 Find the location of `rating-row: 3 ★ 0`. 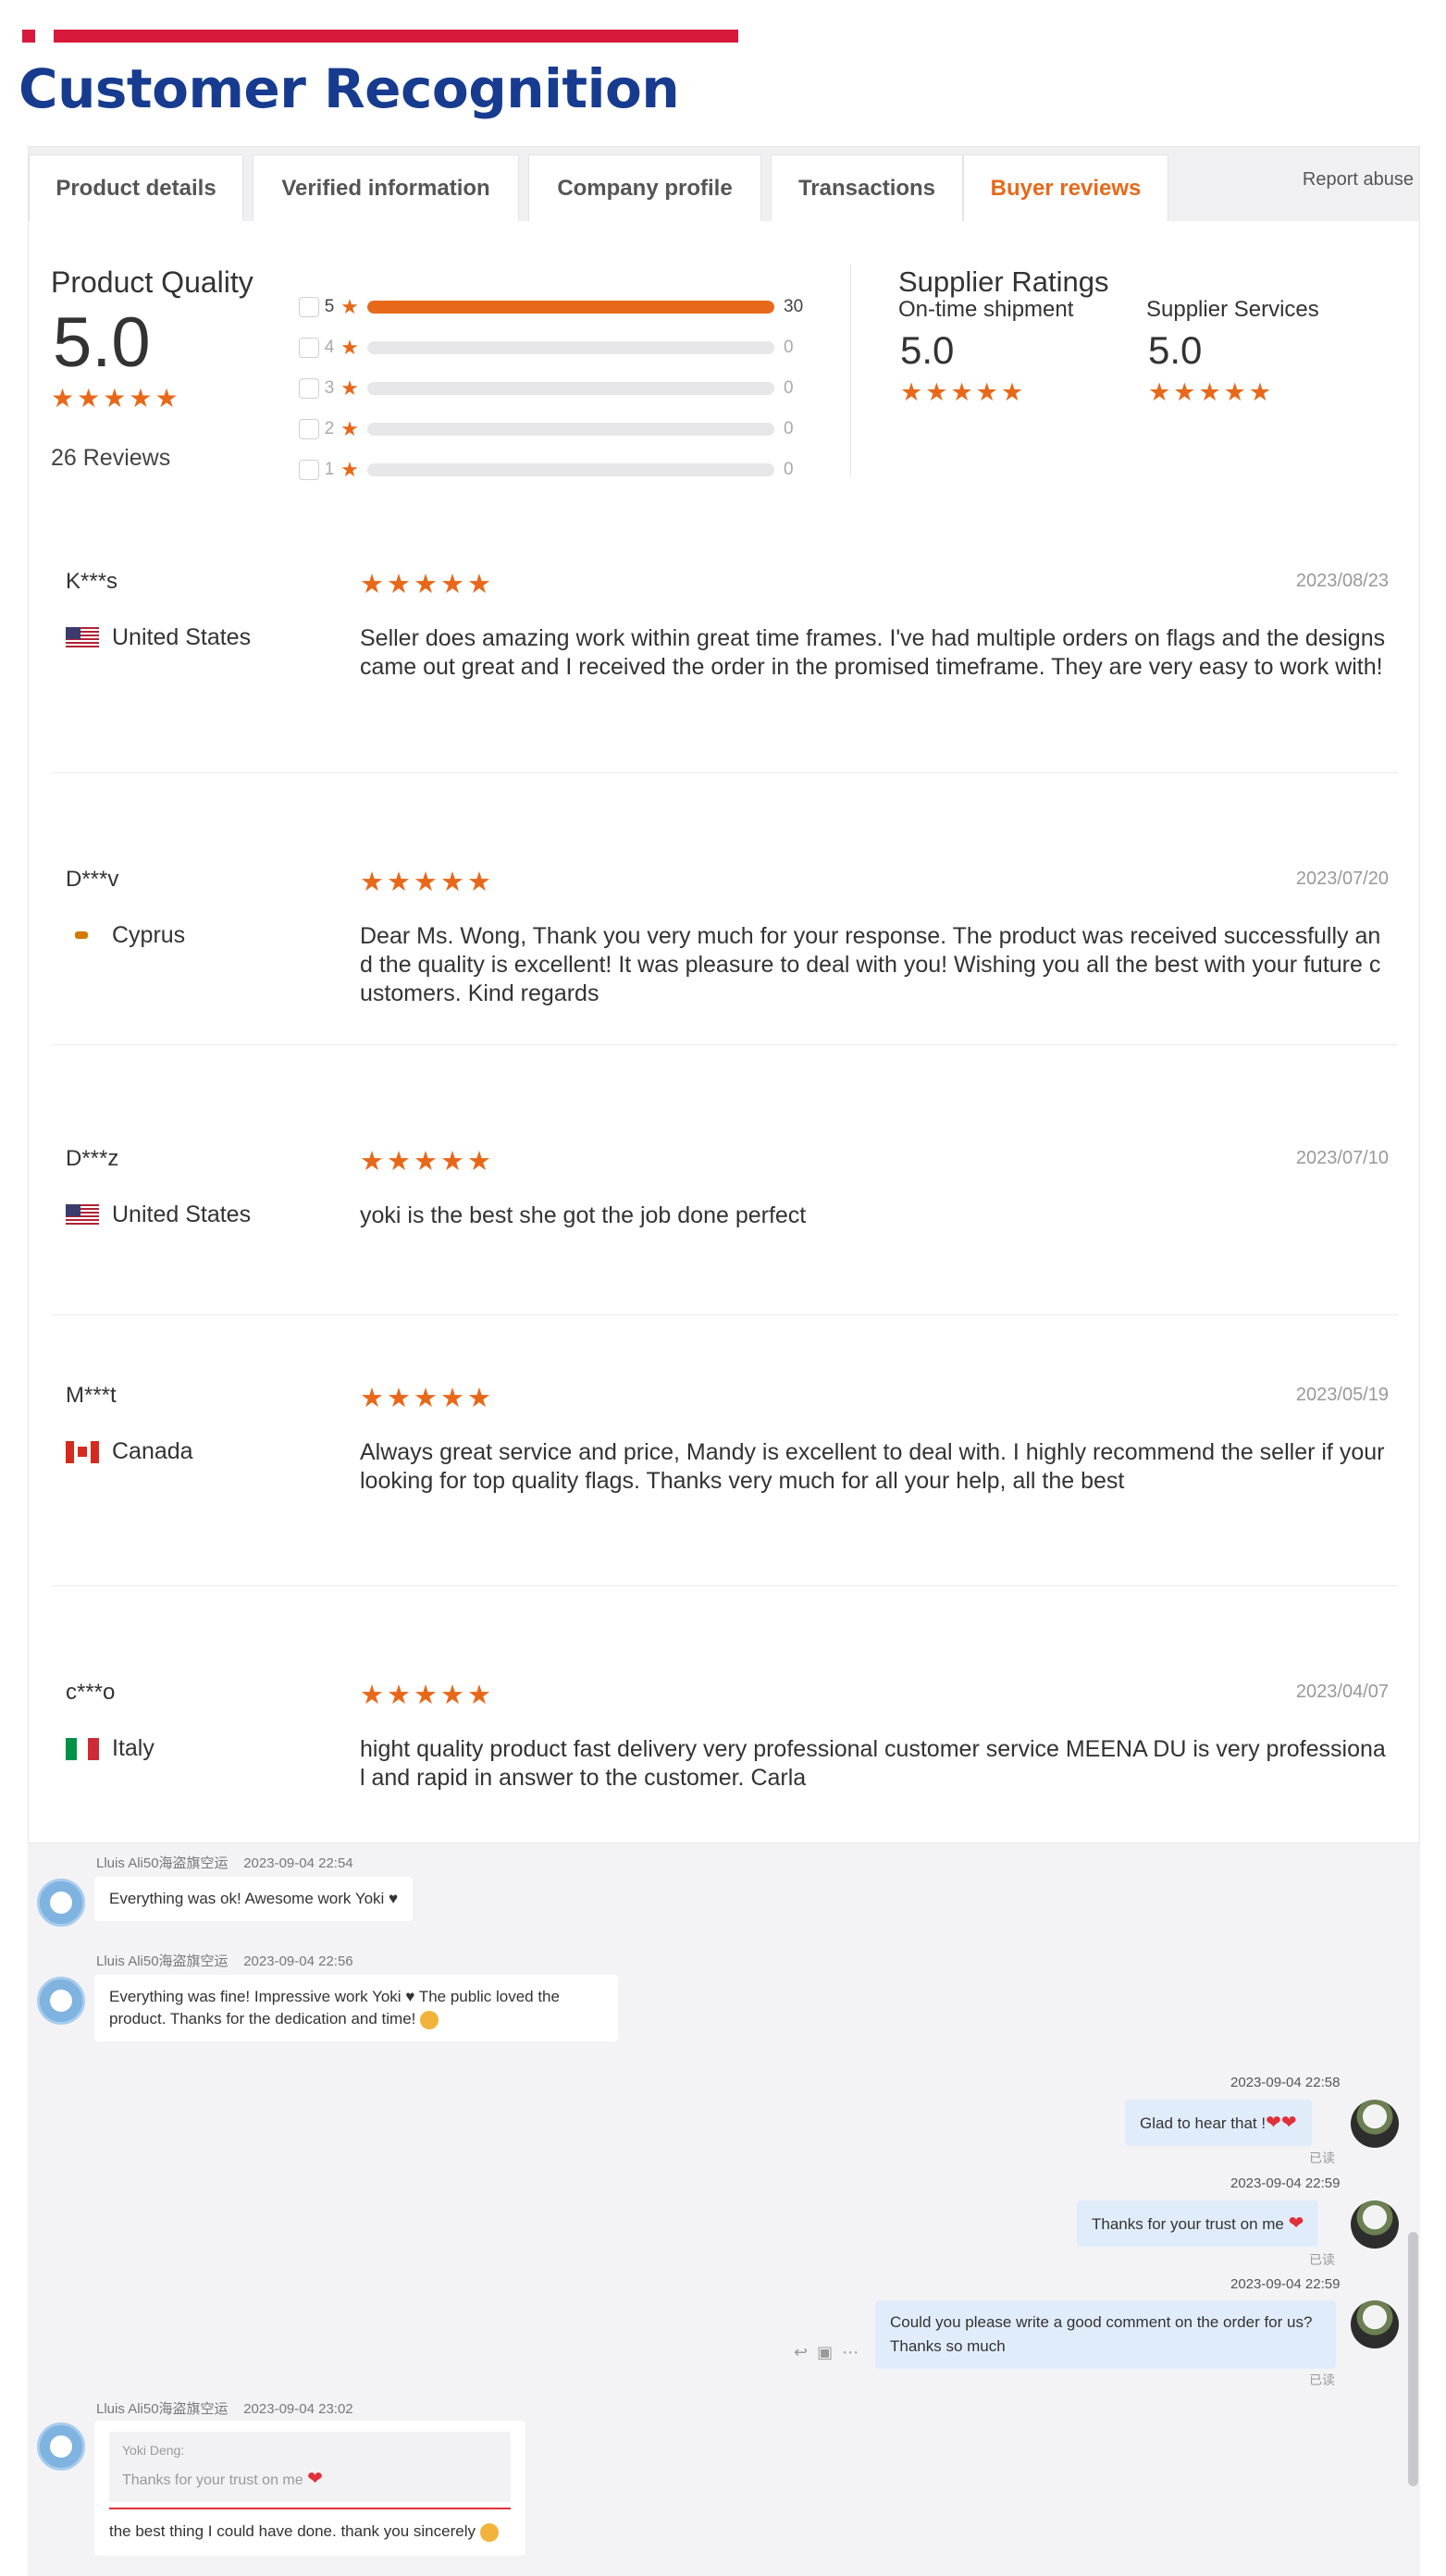

rating-row: 3 ★ 0 is located at coordinates (546, 388).